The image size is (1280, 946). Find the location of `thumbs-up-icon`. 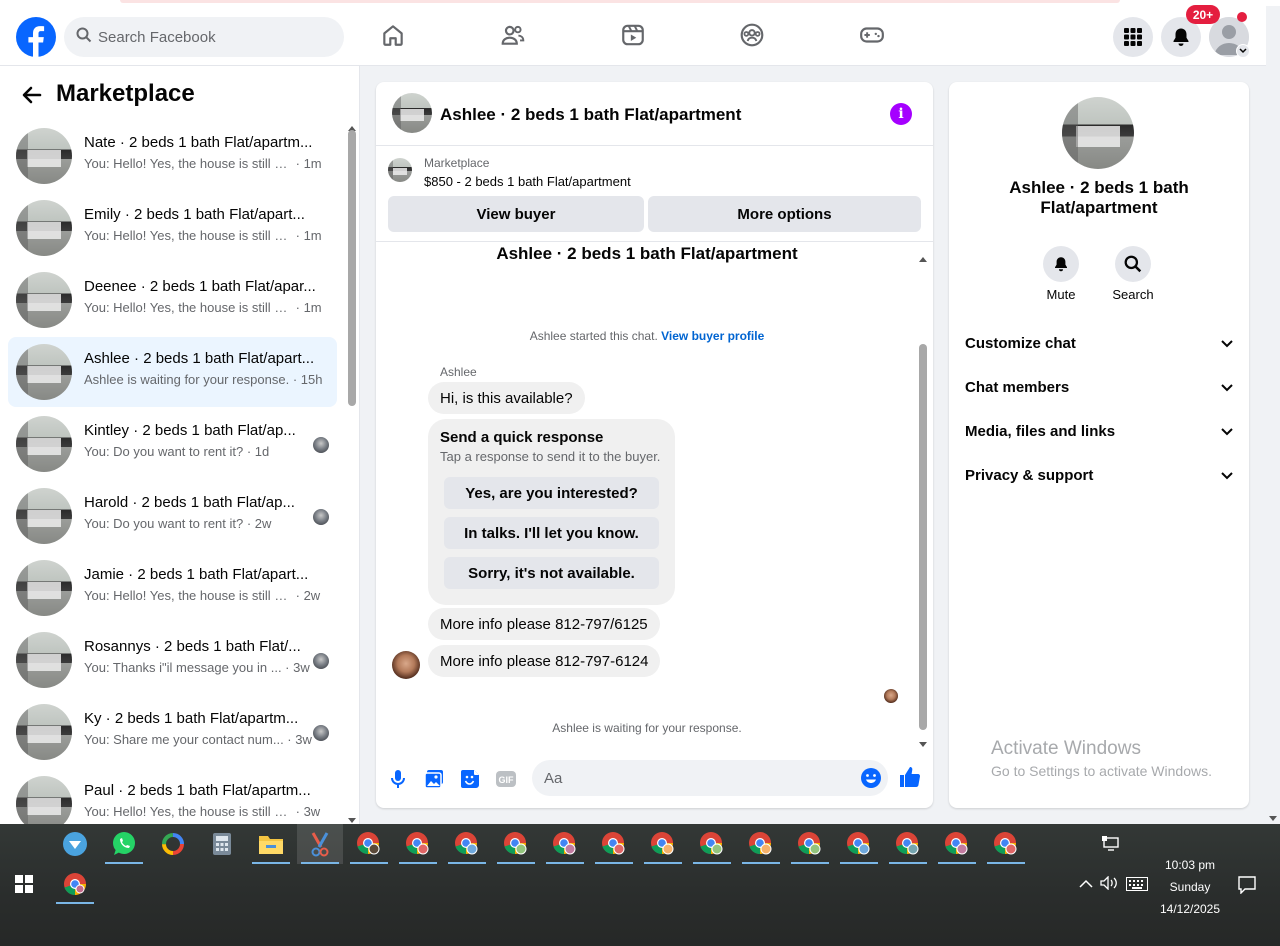

thumbs-up-icon is located at coordinates (910, 777).